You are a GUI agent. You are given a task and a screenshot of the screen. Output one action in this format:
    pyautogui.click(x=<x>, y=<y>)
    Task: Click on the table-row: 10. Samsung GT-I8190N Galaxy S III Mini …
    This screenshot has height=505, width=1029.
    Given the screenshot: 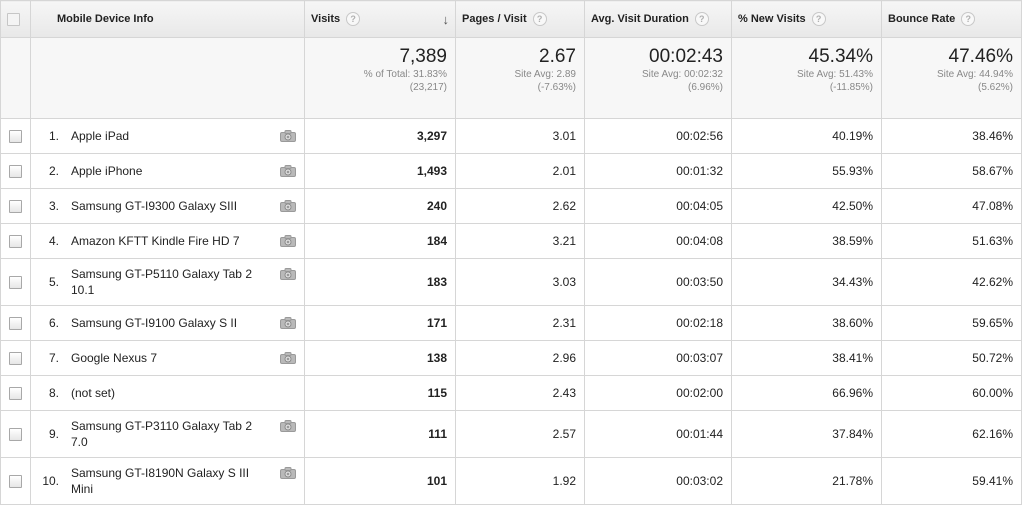 What is the action you would take?
    pyautogui.click(x=511, y=481)
    